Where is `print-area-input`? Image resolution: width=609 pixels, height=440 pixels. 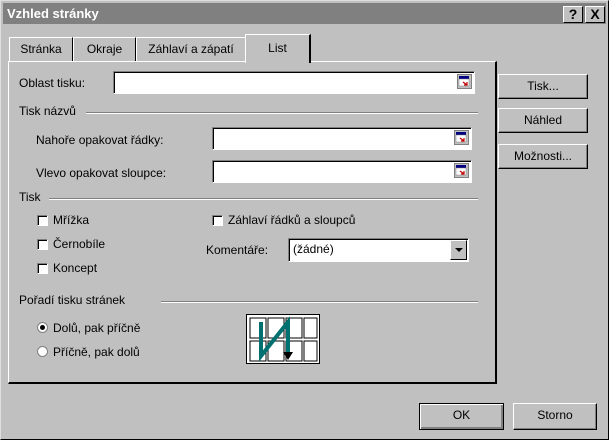 print-area-input is located at coordinates (294, 82).